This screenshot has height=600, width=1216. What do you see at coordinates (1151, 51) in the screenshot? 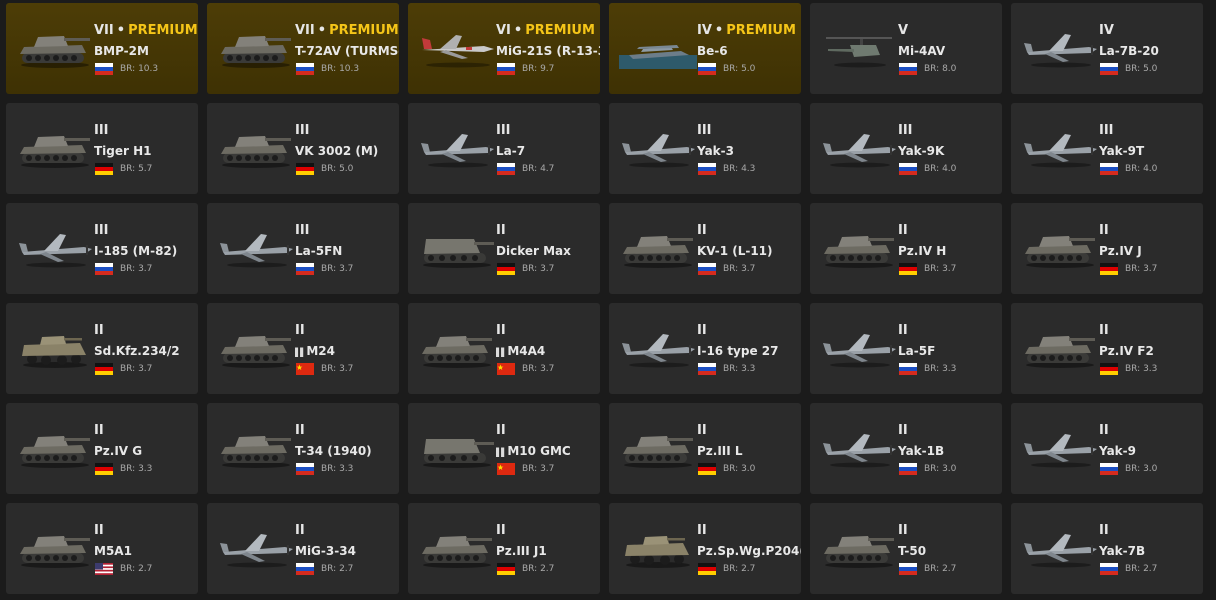
I see `vehicle-name: La-7B-20` at bounding box center [1151, 51].